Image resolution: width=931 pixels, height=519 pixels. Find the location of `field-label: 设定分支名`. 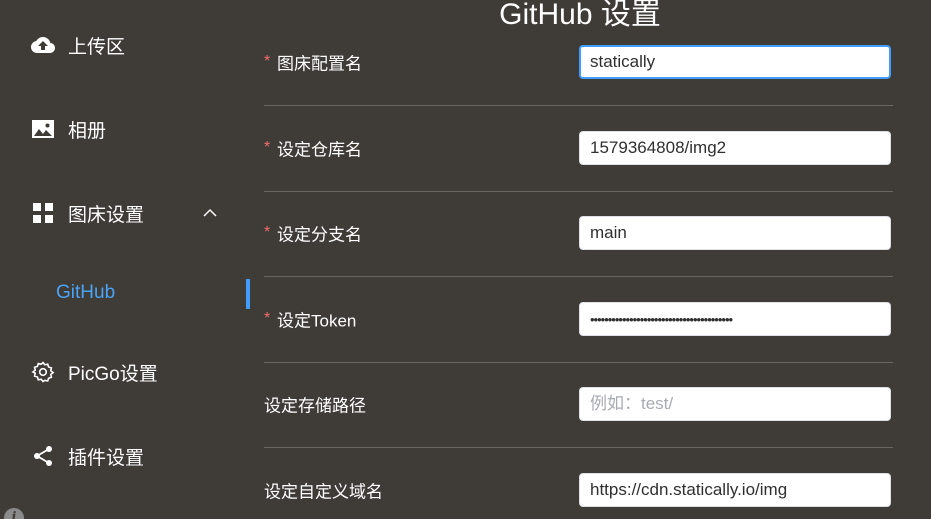

field-label: 设定分支名 is located at coordinates (319, 235).